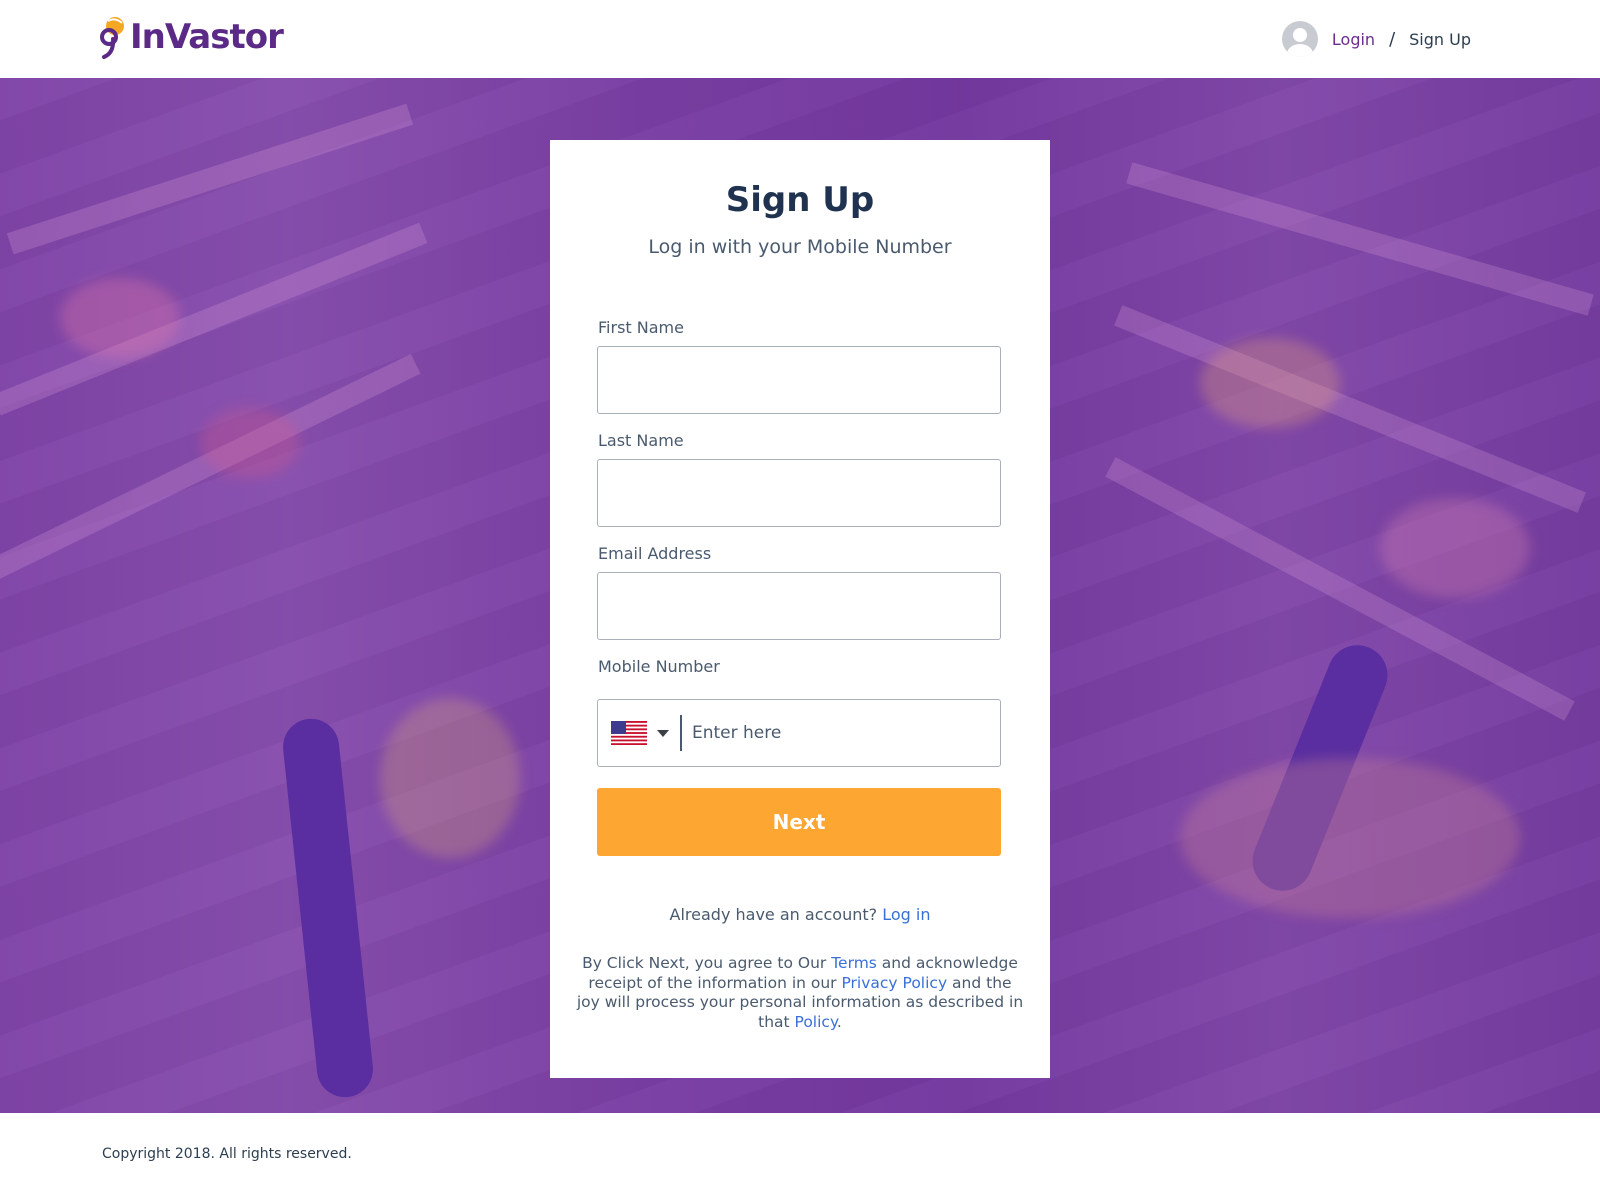  Describe the element at coordinates (112, 38) in the screenshot. I see `logo-icon` at that location.